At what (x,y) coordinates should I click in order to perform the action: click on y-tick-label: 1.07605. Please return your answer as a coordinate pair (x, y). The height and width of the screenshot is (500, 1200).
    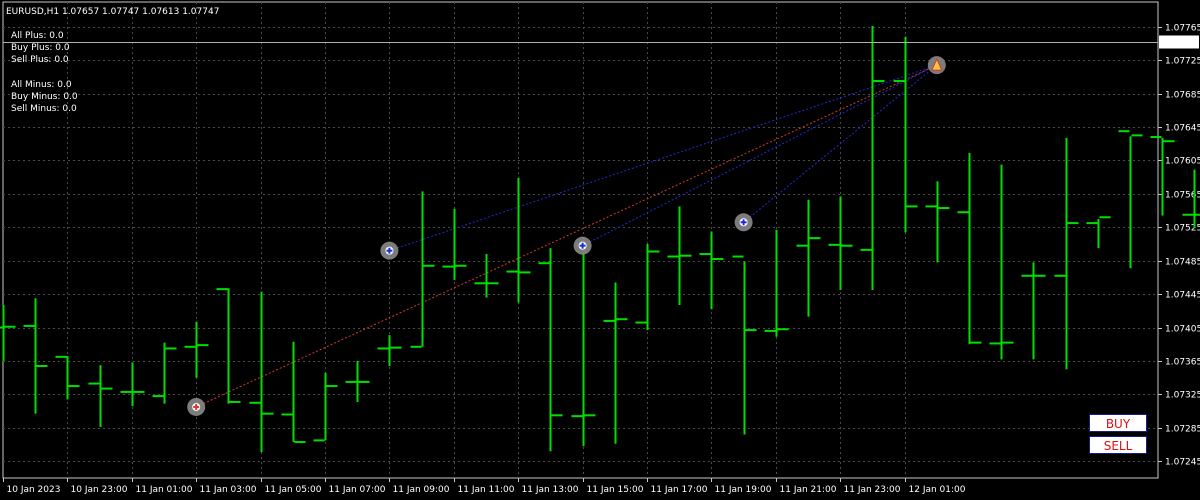
    Looking at the image, I should click on (1182, 162).